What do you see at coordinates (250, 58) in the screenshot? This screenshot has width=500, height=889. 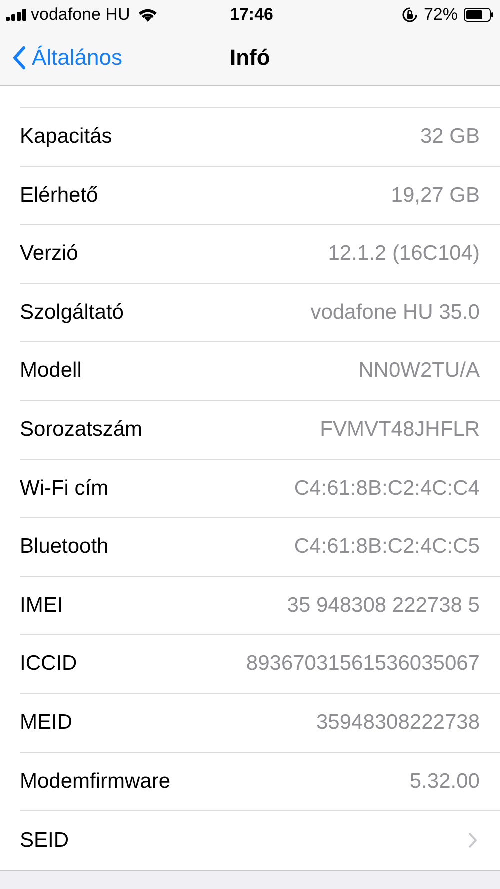 I see `page-title: Infó` at bounding box center [250, 58].